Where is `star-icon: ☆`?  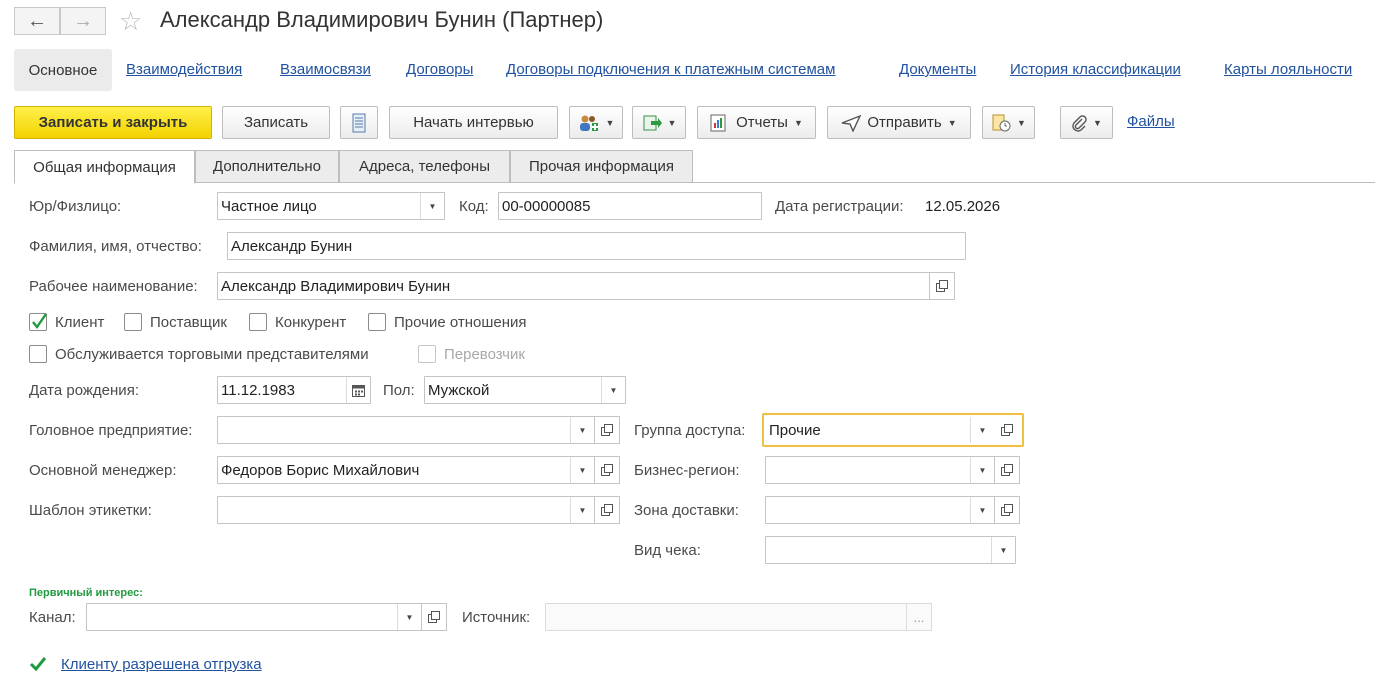
star-icon: ☆ is located at coordinates (130, 21).